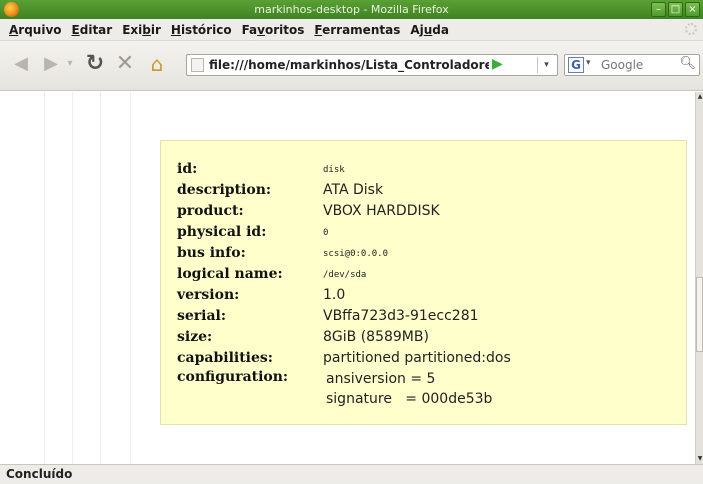 This screenshot has height=484, width=703. I want to click on info-value: 1.0, so click(334, 295).